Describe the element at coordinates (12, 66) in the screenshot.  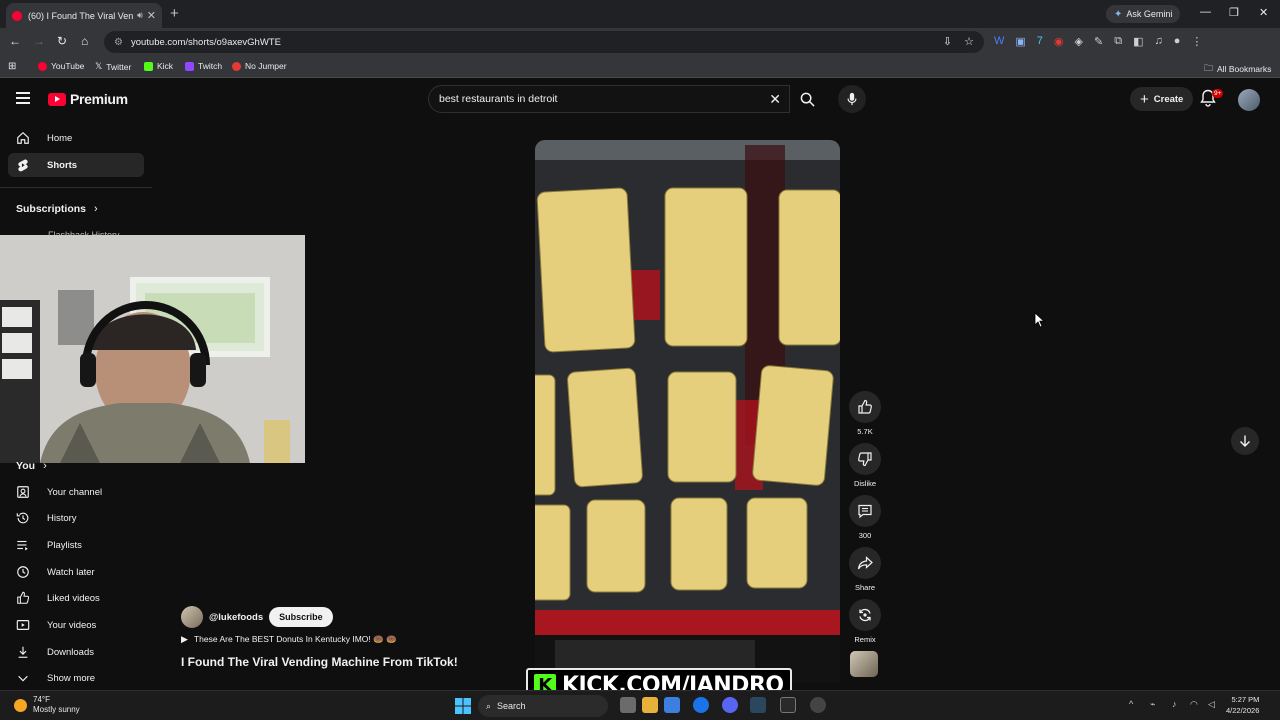
I see `apps-grid-icon: ⊞` at that location.